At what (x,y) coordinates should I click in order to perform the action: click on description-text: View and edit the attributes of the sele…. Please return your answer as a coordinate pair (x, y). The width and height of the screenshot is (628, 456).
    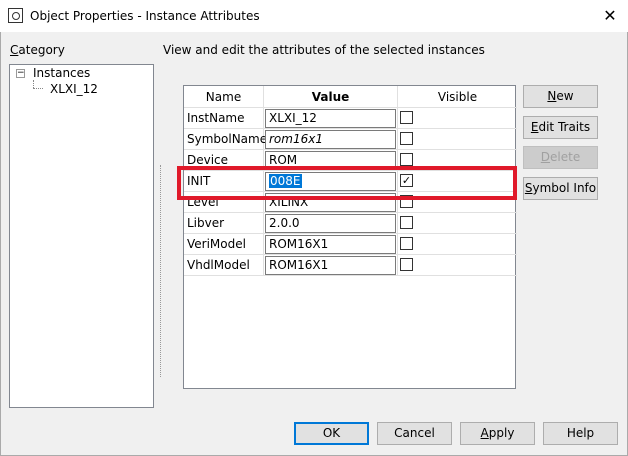
    Looking at the image, I should click on (324, 50).